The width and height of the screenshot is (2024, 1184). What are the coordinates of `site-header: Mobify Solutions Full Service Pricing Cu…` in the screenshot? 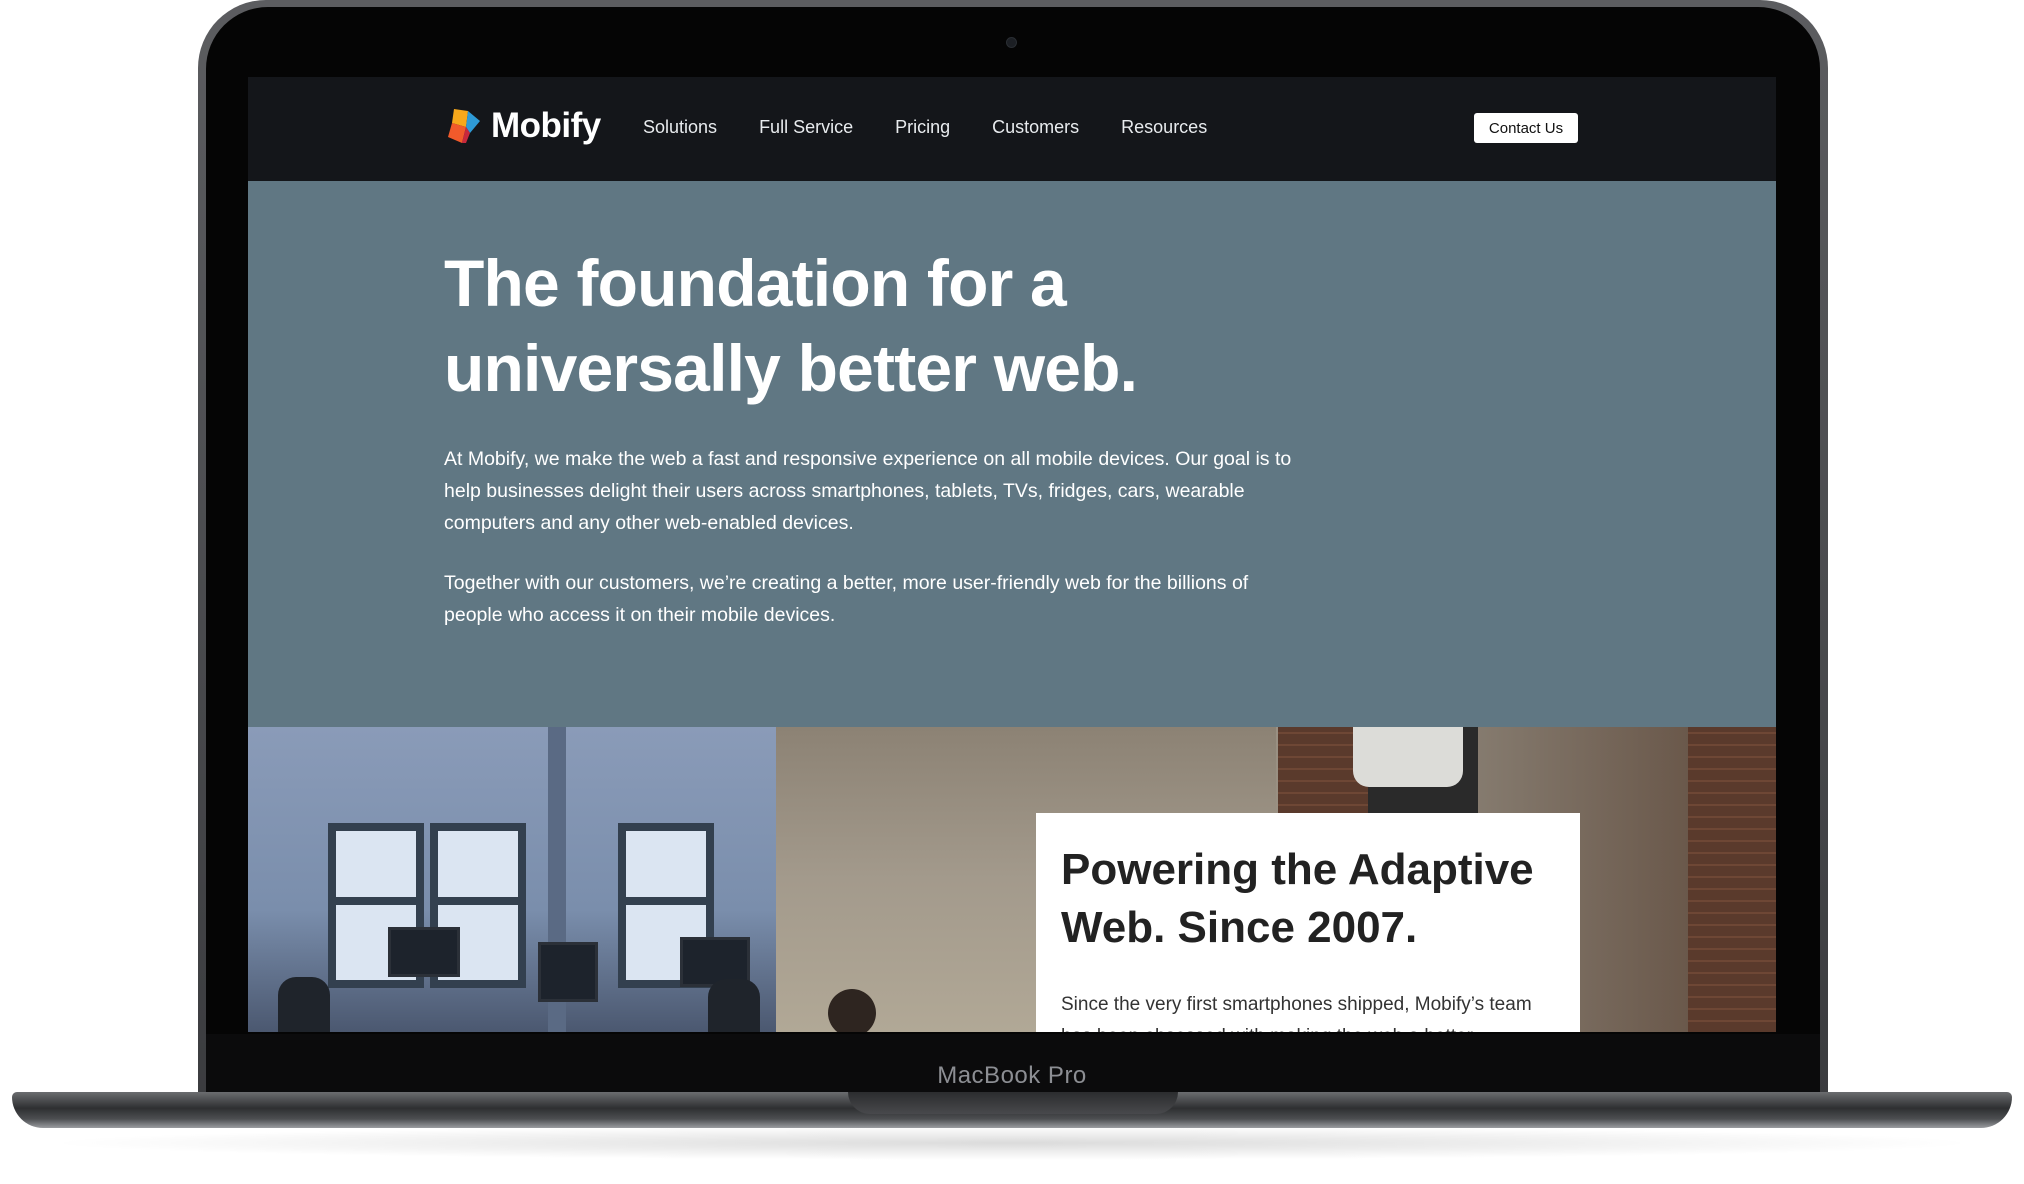 It's located at (1012, 129).